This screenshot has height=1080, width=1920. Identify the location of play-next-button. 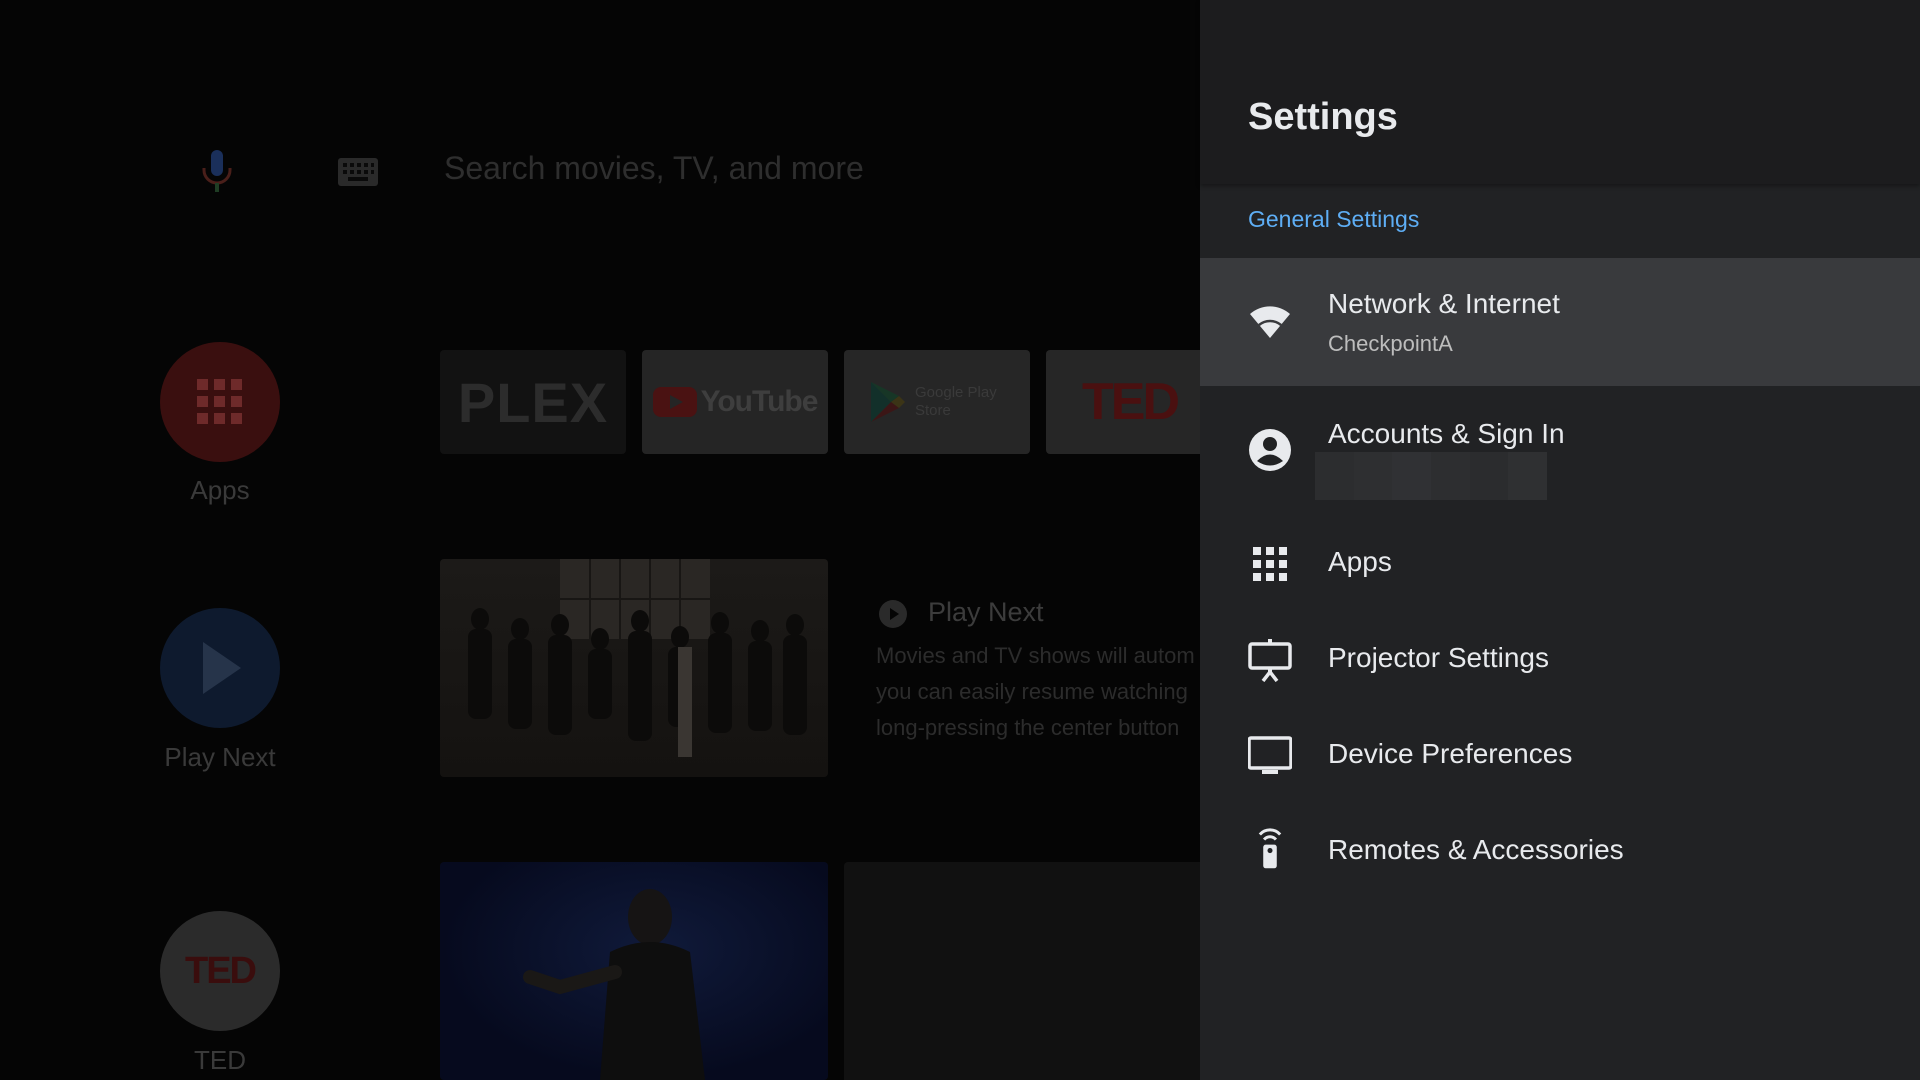
(220, 668).